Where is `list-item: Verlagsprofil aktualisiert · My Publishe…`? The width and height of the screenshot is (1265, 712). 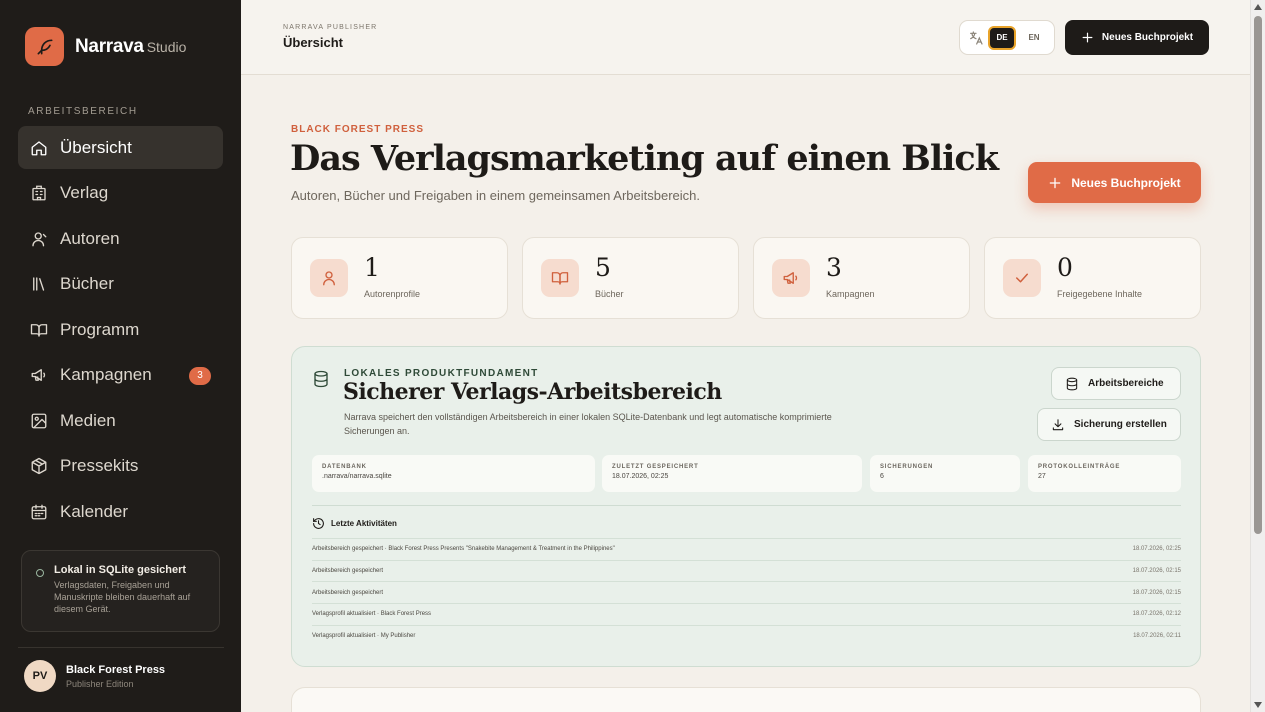
list-item: Verlagsprofil aktualisiert · My Publishe… is located at coordinates (746, 635).